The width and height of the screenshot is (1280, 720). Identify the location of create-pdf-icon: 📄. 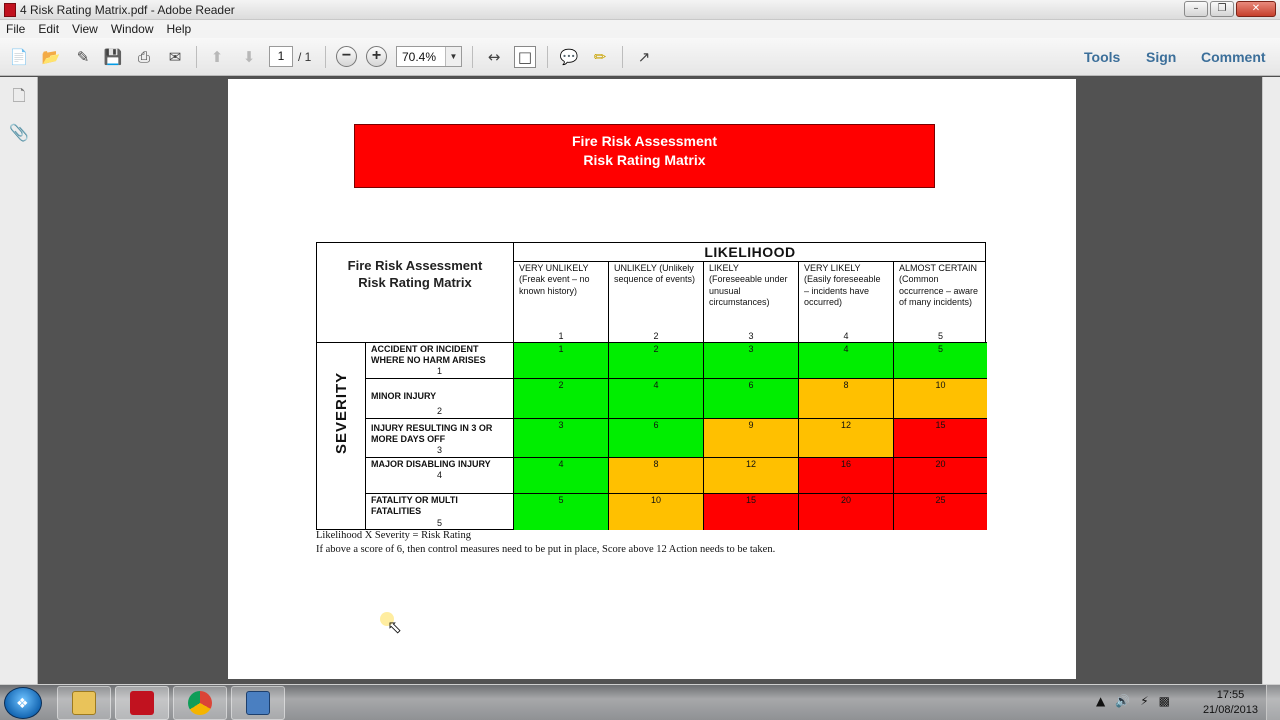
(19, 57).